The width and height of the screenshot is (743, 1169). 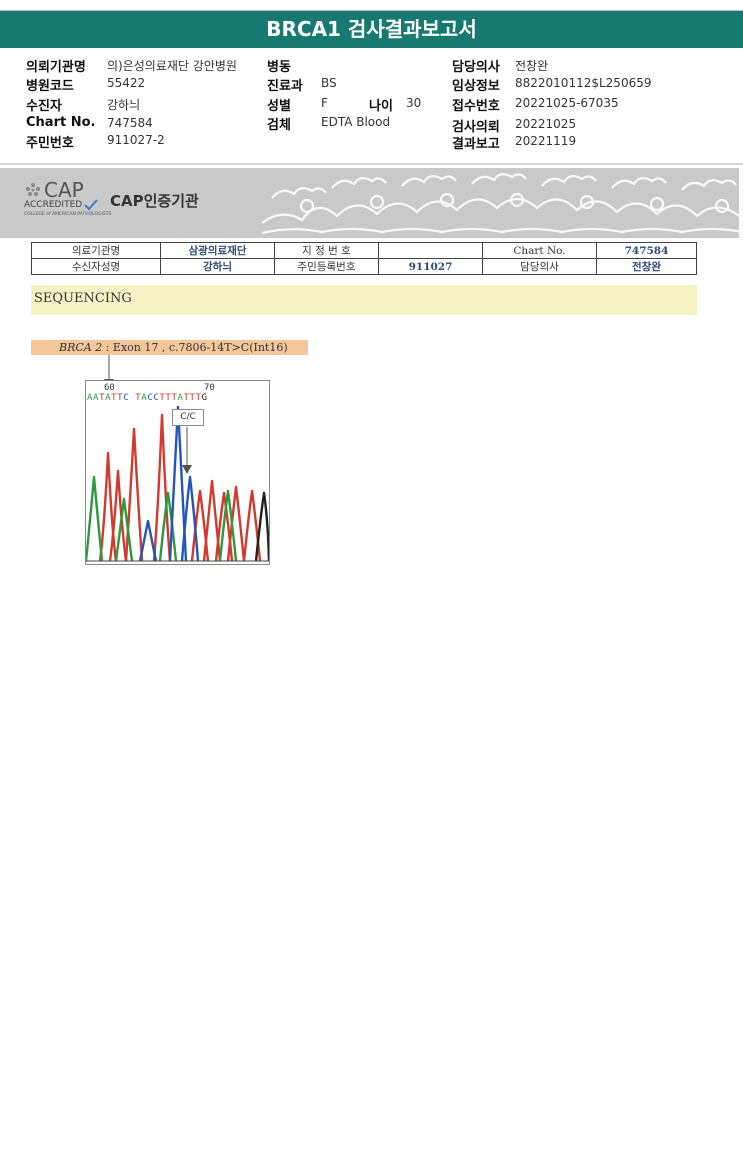 I want to click on table-cell: 삼광의료재단, so click(x=217, y=250).